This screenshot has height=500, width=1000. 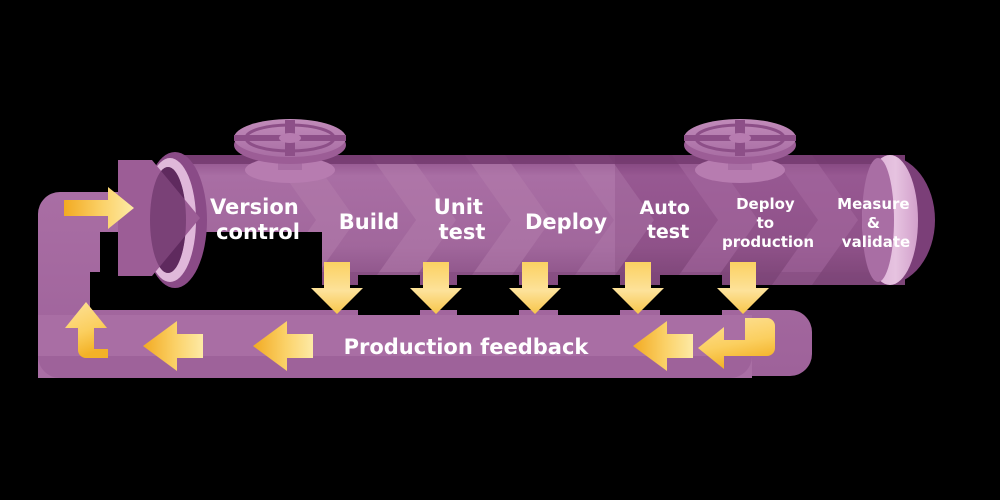 I want to click on stage-label-version-control: Version control, so click(x=258, y=219).